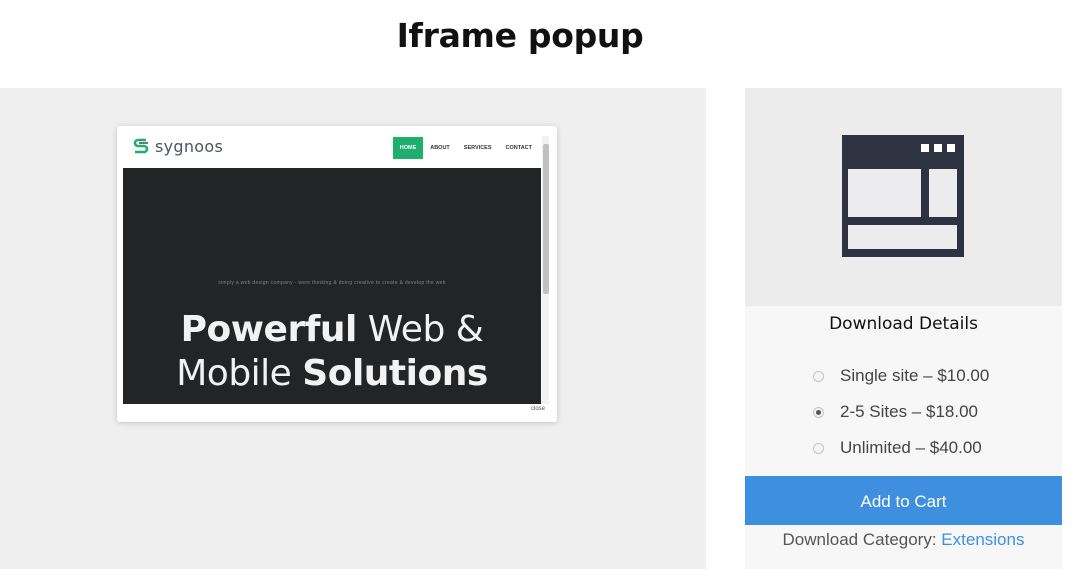 The height and width of the screenshot is (569, 1075). I want to click on hero-heading-line-1: Powerful Web &, so click(332, 330).